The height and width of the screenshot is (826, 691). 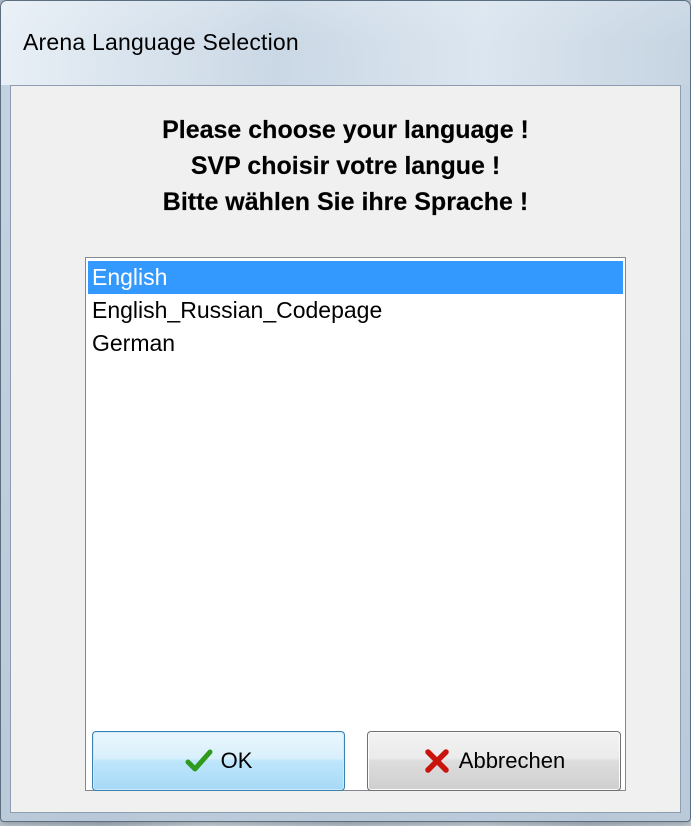 I want to click on prompt-line-french: SVP choisir votre langue !, so click(x=345, y=166).